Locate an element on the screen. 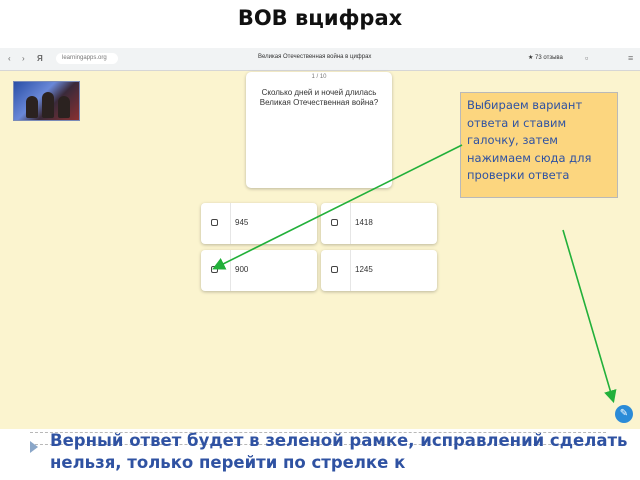 This screenshot has width=640, height=480. address-bar: learningapps.org is located at coordinates (87, 58).